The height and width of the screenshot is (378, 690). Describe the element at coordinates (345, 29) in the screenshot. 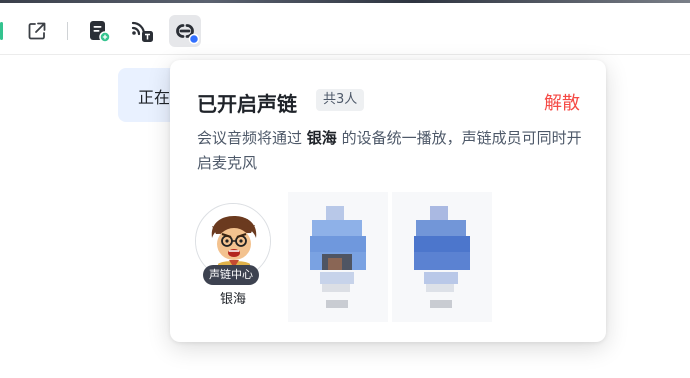

I see `toolbar` at that location.